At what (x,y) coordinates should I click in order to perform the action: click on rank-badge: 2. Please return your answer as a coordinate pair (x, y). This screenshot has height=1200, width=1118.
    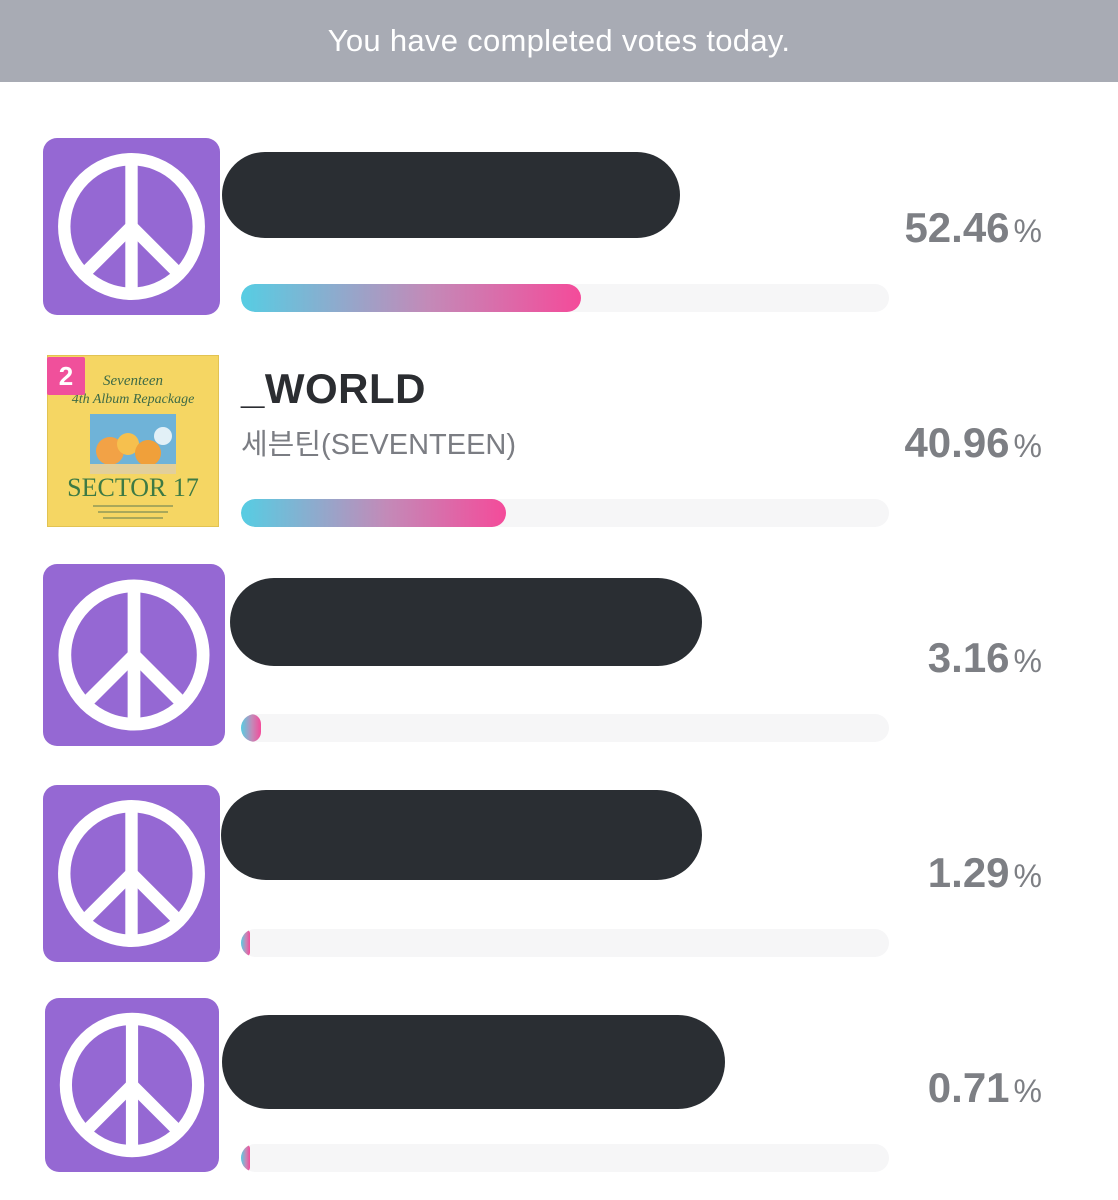
    Looking at the image, I should click on (66, 376).